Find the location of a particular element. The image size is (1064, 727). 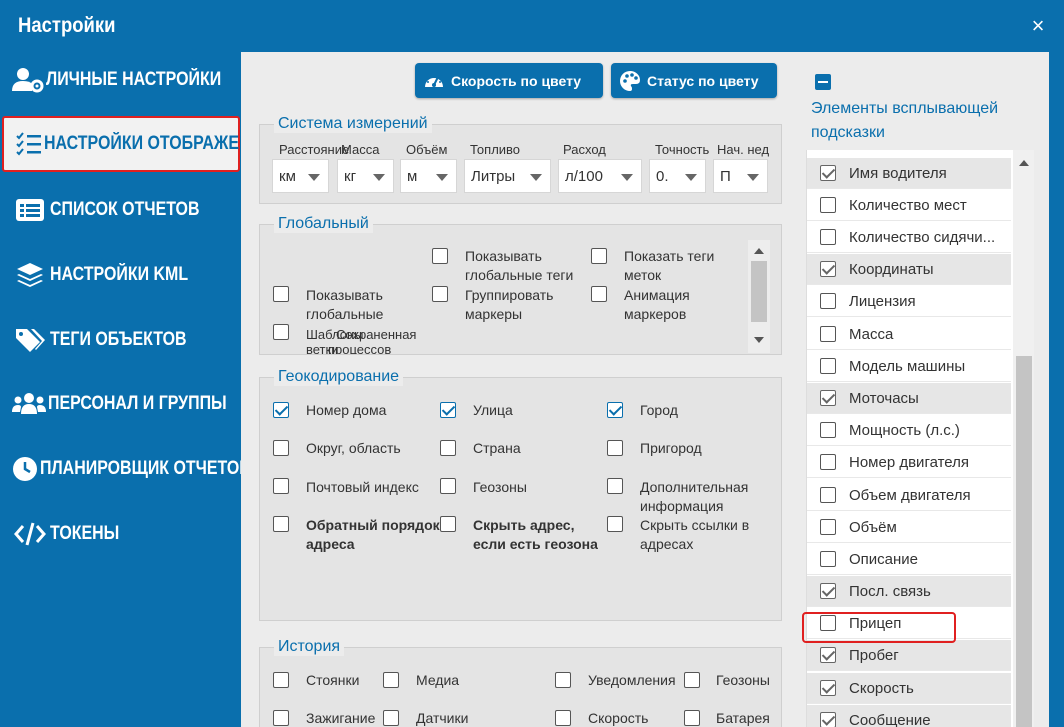

list-item: Посл. связь is located at coordinates (909, 591).